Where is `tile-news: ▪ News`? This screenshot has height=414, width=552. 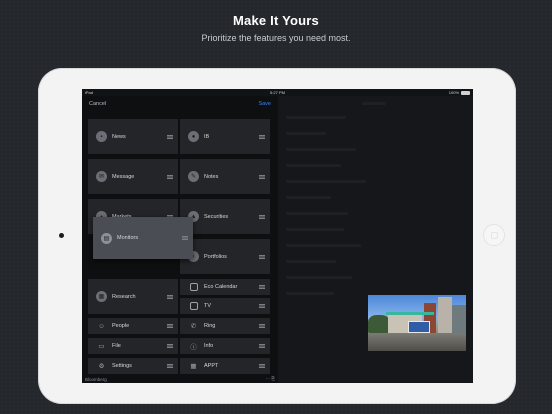 tile-news: ▪ News is located at coordinates (133, 136).